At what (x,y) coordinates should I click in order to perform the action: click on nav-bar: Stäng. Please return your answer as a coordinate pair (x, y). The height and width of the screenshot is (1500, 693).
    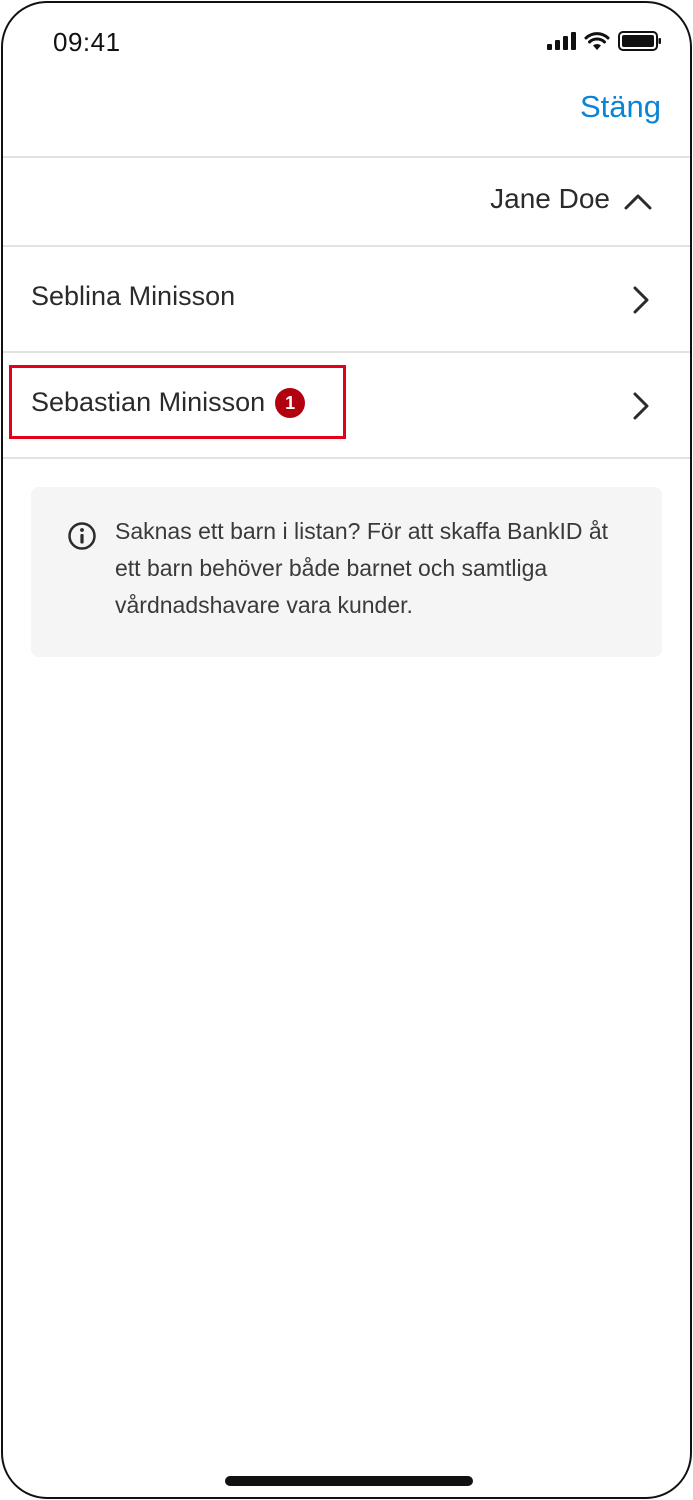
    Looking at the image, I should click on (346, 120).